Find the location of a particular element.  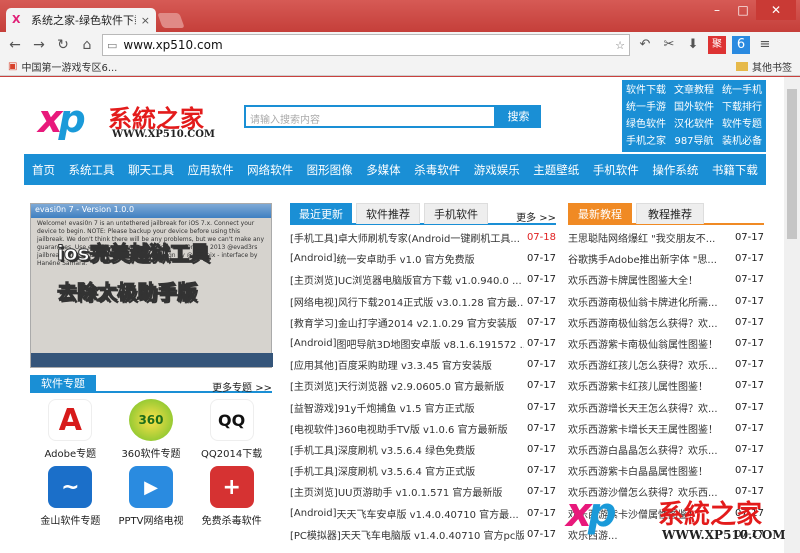

tab-close-icon: × is located at coordinates (145, 20).